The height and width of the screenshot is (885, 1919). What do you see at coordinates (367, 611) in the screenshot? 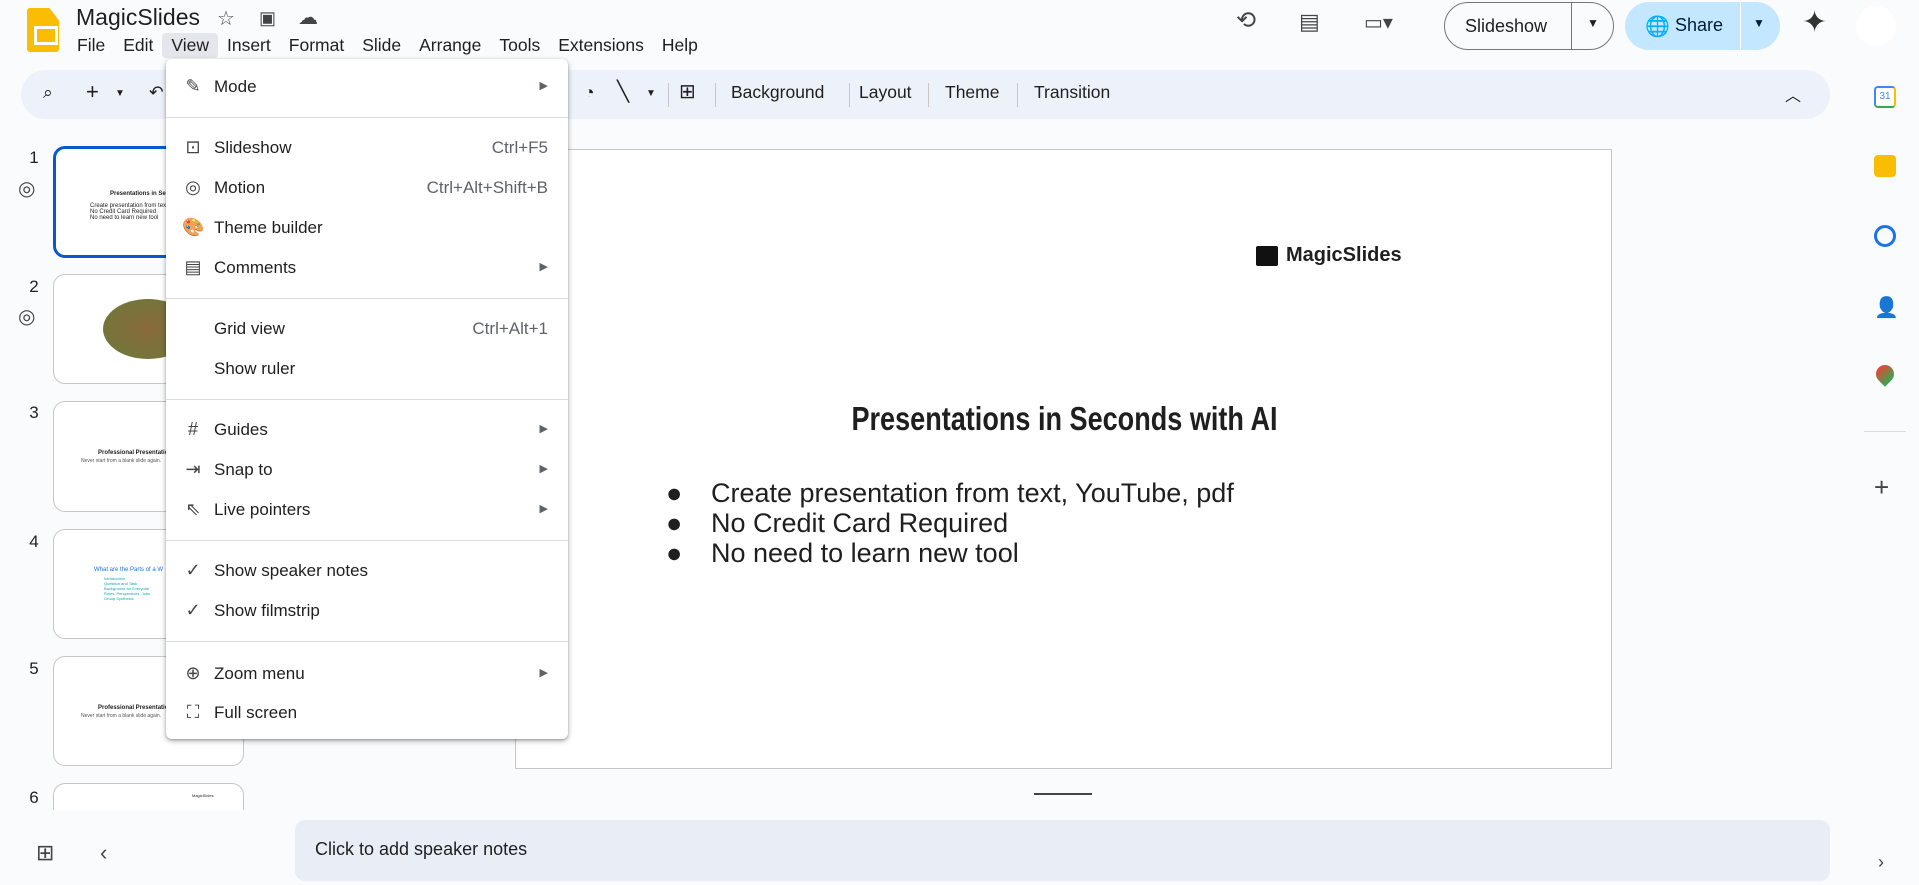
I see `menu-item-show-filmstrip: ✓ Show filmstrip` at bounding box center [367, 611].